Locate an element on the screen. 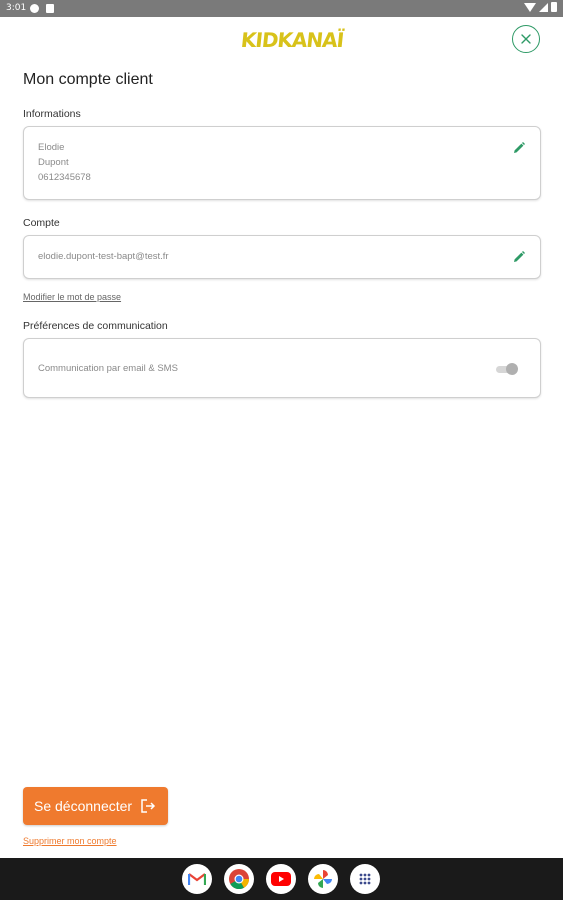 This screenshot has width=563, height=900. gmail-icon is located at coordinates (197, 879).